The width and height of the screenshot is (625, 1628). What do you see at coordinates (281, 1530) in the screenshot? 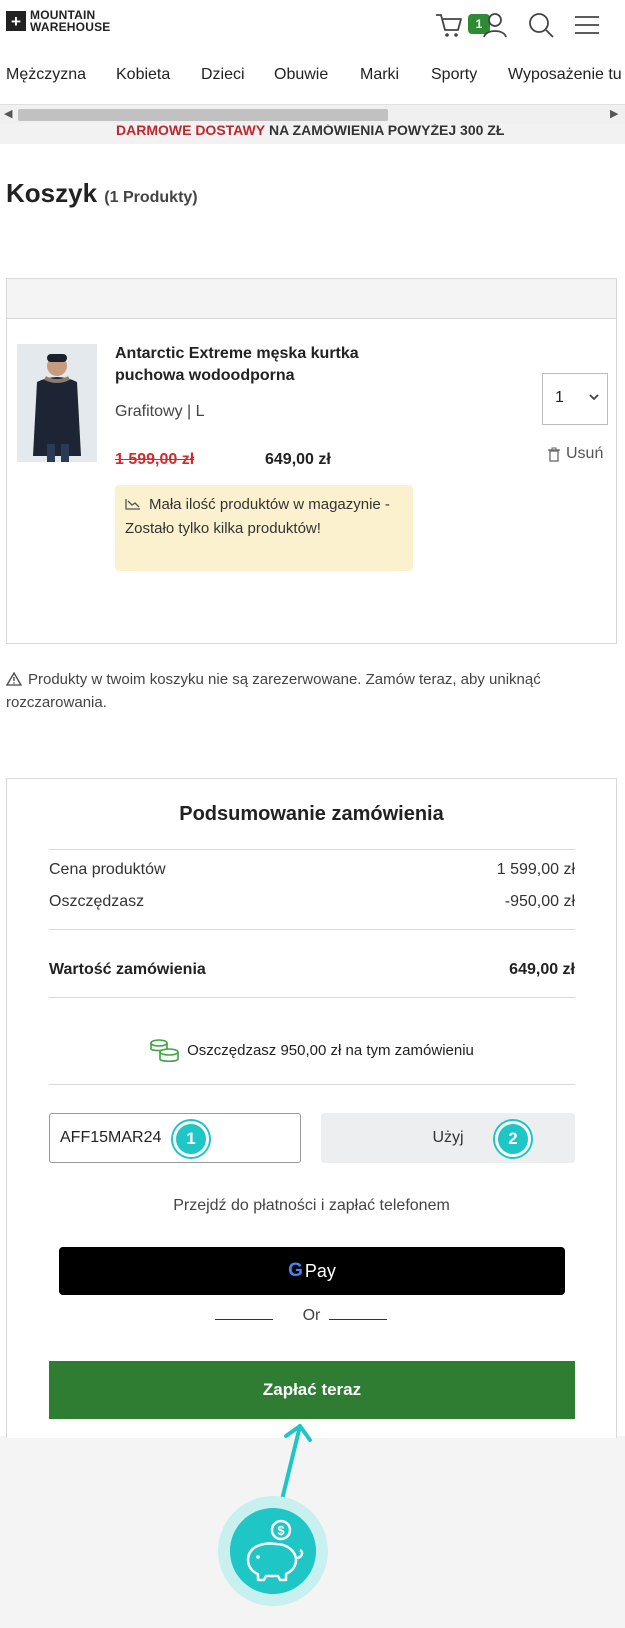
I see `dollar-symbol: $` at bounding box center [281, 1530].